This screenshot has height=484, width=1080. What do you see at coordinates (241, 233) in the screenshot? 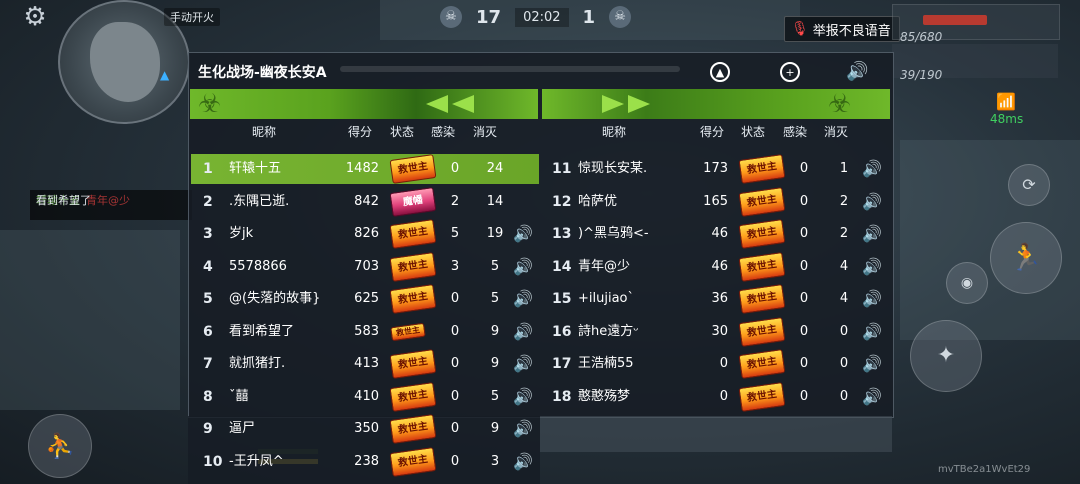
I see `player-name: 岁jk` at bounding box center [241, 233].